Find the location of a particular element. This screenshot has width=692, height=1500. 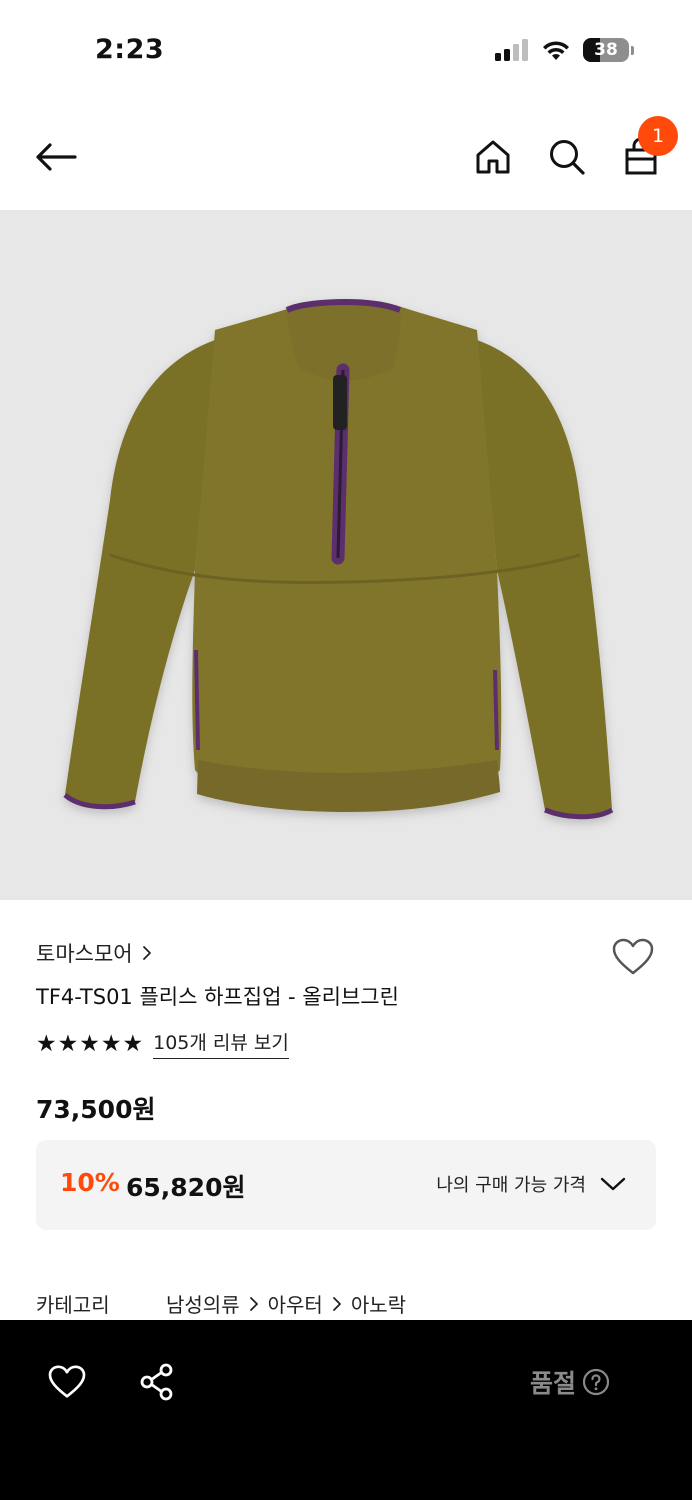

soldout-status: 품절 is located at coordinates (570, 1382).